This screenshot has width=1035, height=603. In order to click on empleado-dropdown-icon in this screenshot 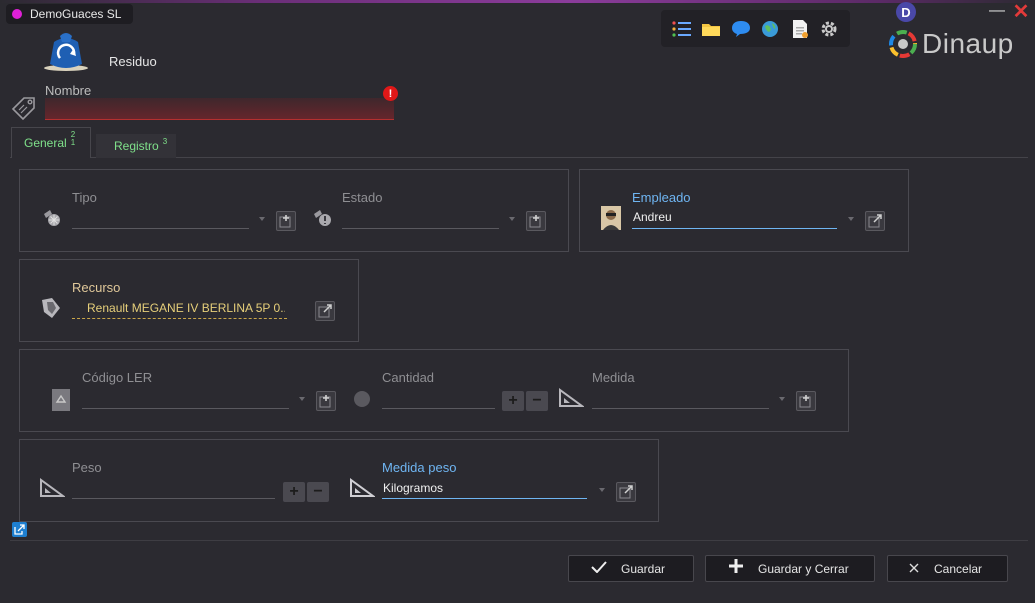, I will do `click(851, 219)`.